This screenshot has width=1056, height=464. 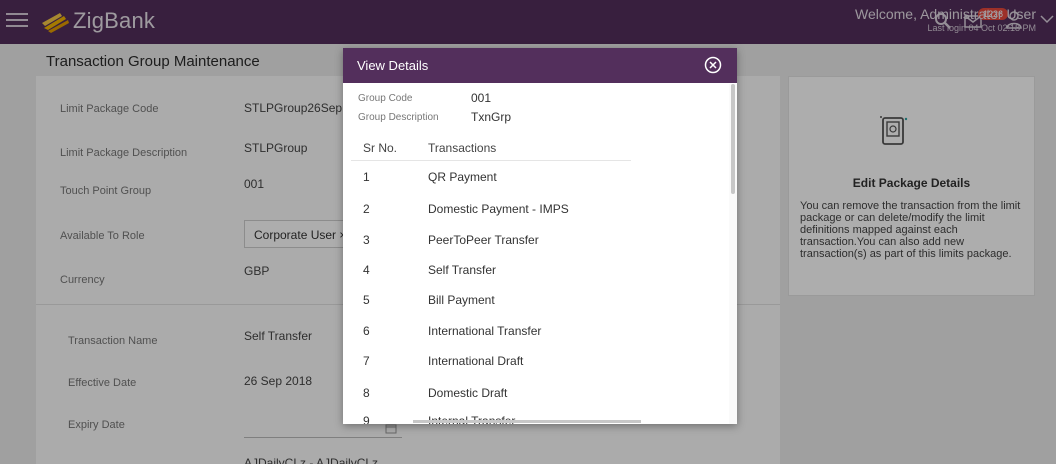 I want to click on group-description-label: Group Description, so click(x=398, y=117).